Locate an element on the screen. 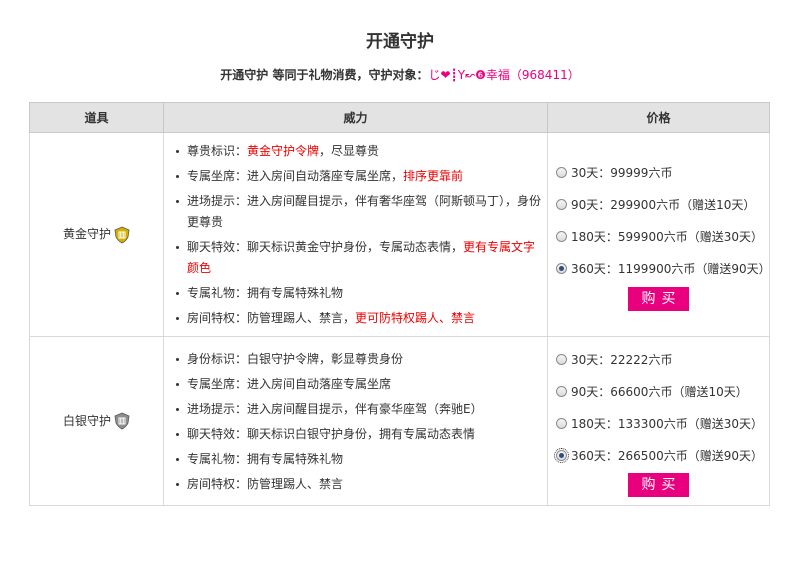 The width and height of the screenshot is (800, 567). power-highlight: 排序更靠前 is located at coordinates (433, 176).